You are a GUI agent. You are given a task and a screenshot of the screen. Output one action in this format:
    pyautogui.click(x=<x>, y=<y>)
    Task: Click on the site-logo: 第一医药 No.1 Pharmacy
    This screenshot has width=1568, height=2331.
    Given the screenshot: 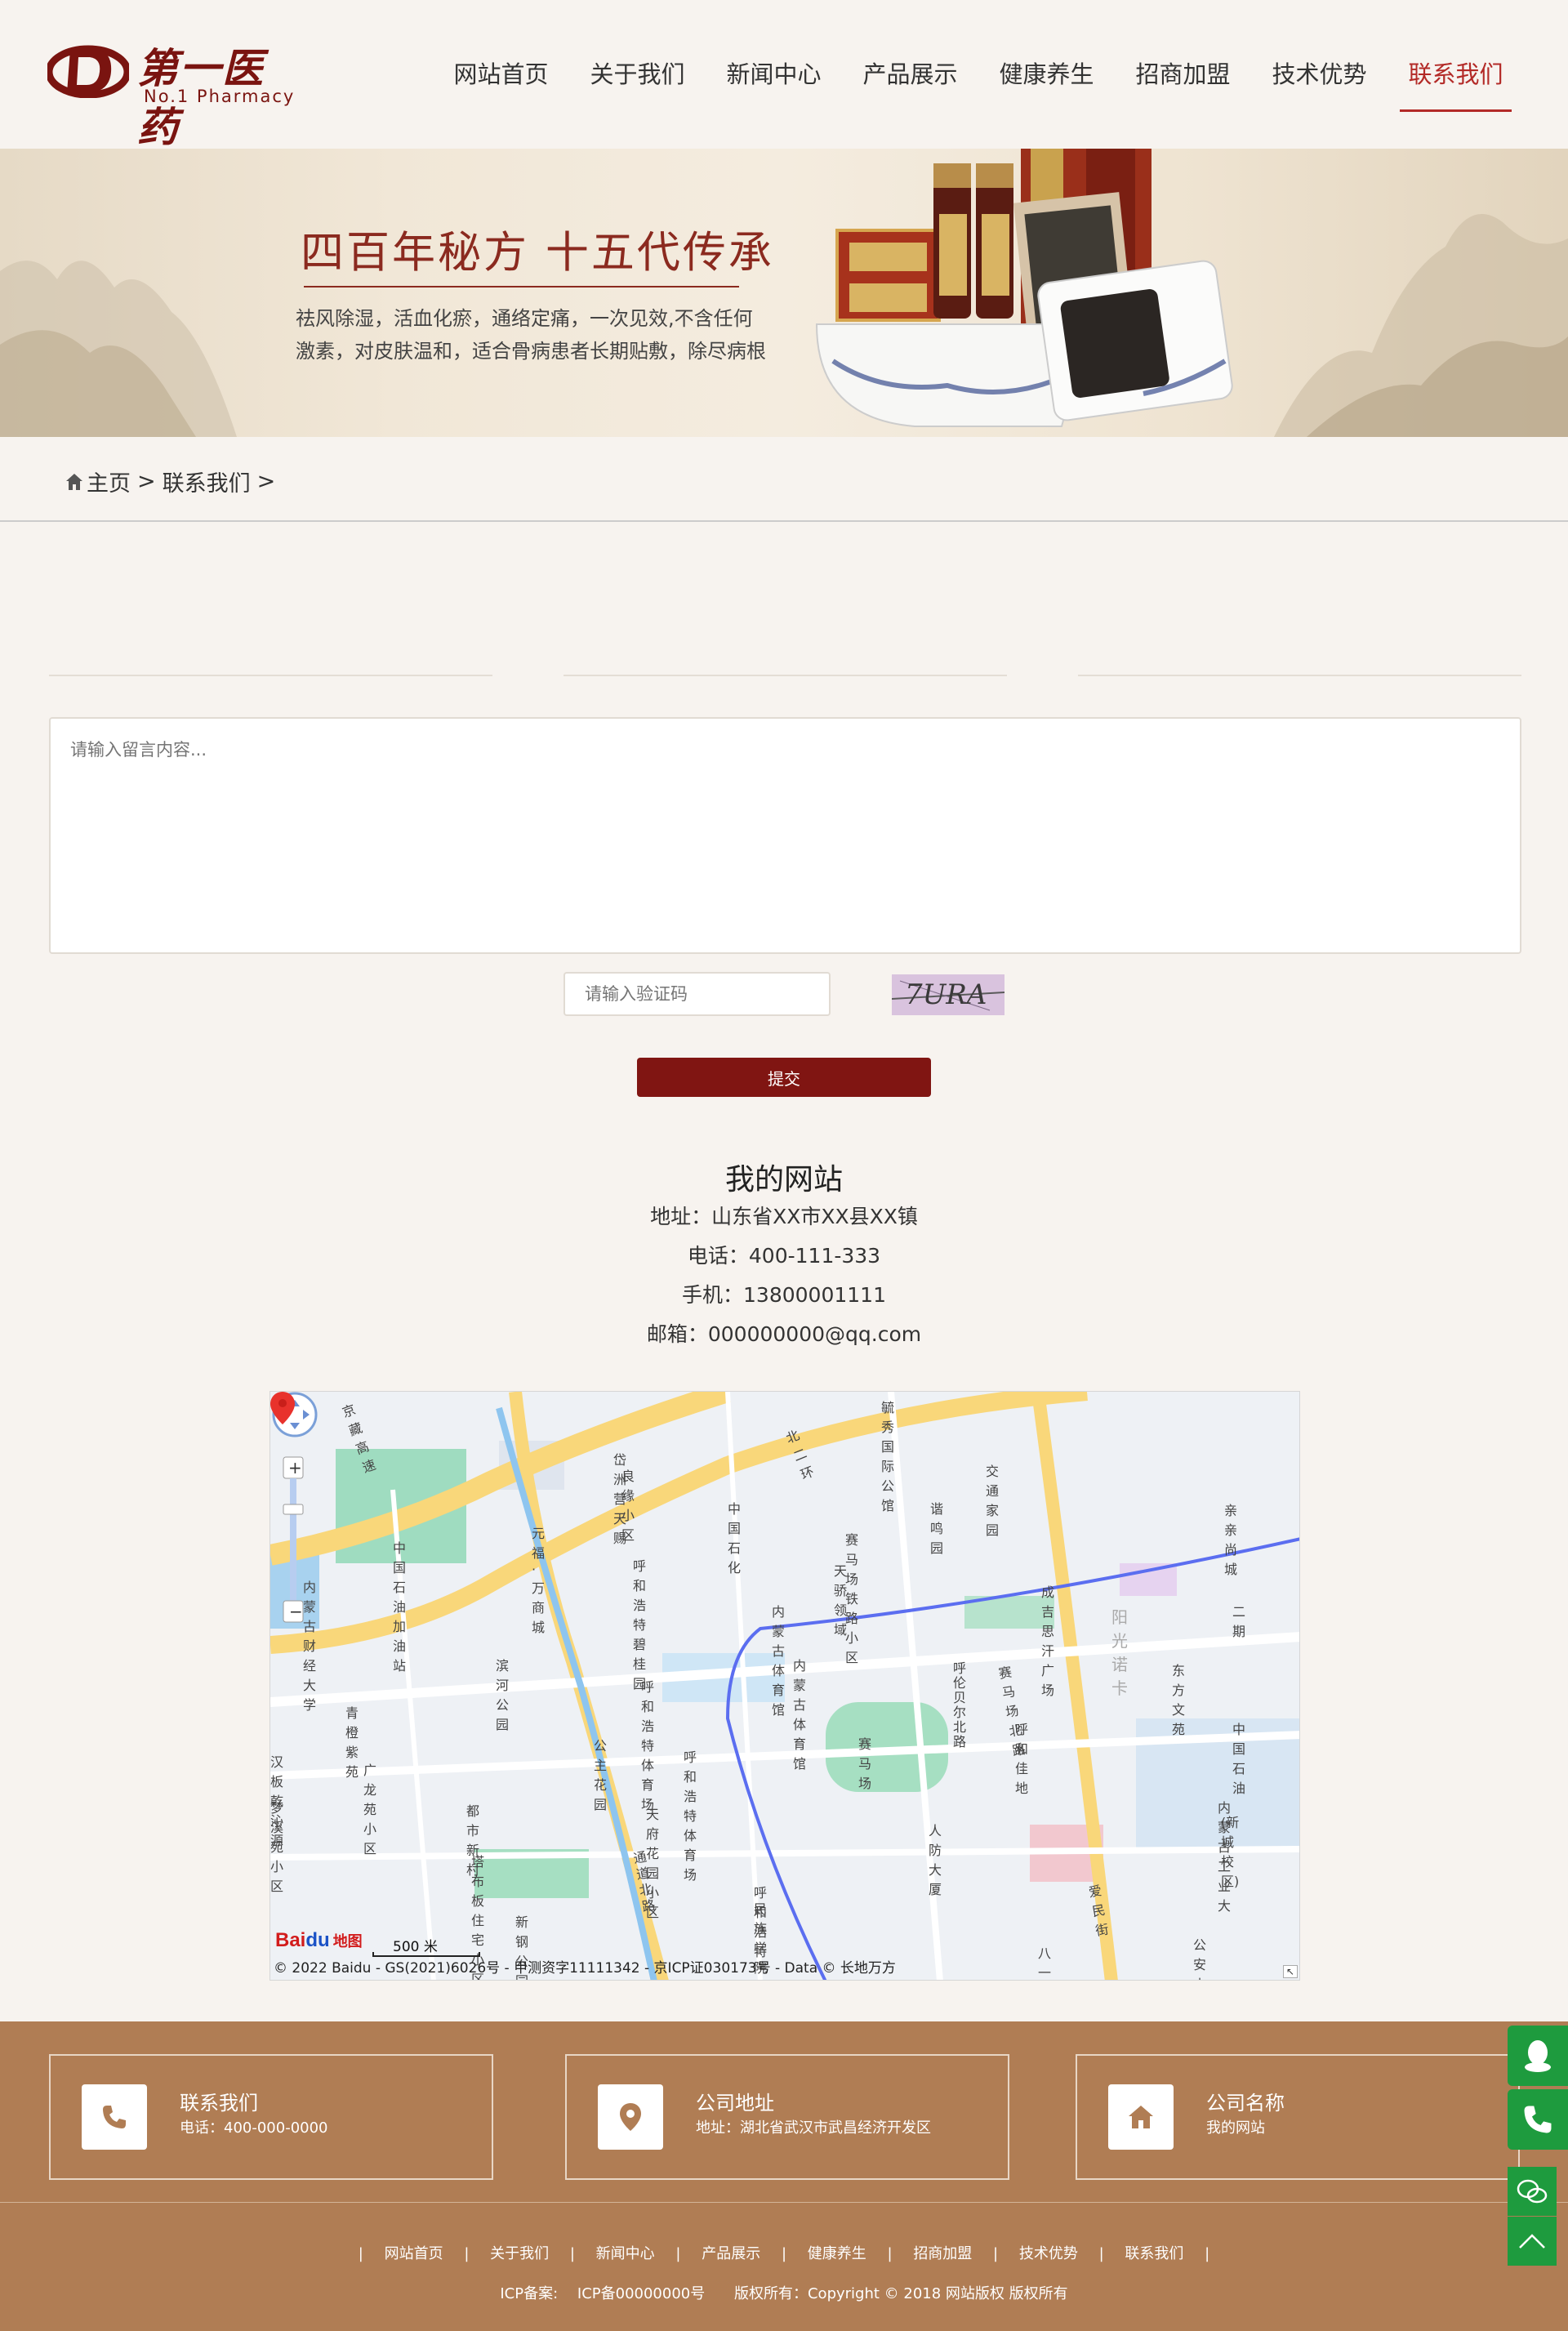 What is the action you would take?
    pyautogui.click(x=174, y=93)
    